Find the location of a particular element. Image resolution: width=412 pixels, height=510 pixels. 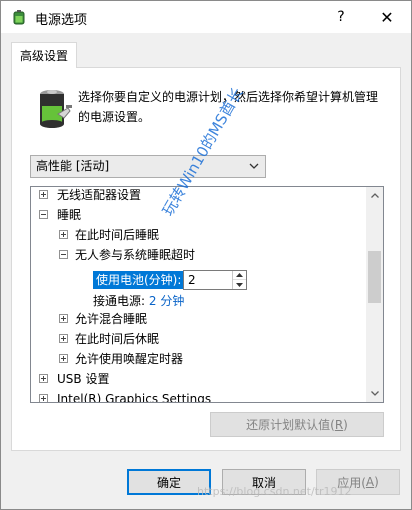

arrow-down-icon is located at coordinates (239, 284).